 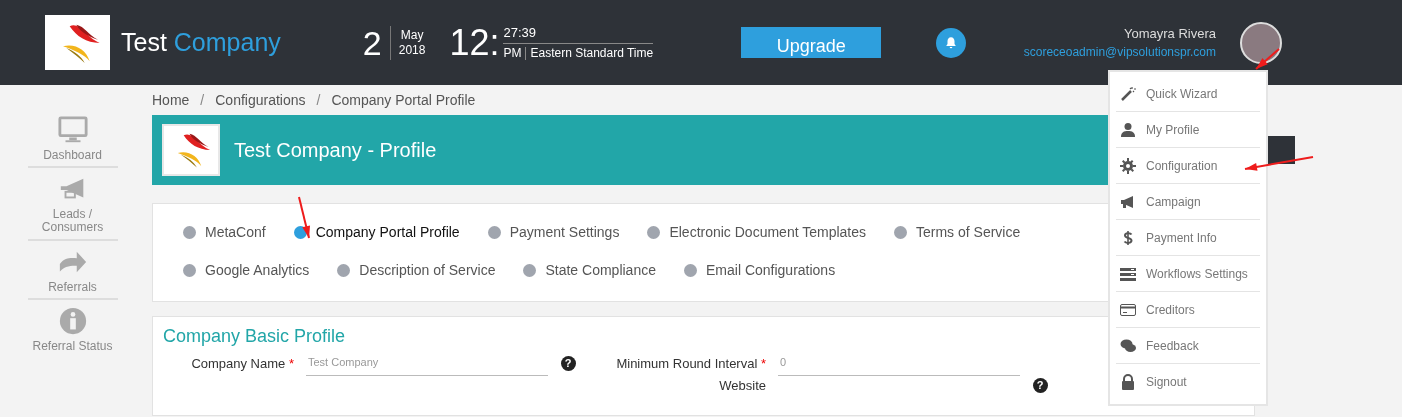 What do you see at coordinates (72, 320) in the screenshot?
I see `info-icon` at bounding box center [72, 320].